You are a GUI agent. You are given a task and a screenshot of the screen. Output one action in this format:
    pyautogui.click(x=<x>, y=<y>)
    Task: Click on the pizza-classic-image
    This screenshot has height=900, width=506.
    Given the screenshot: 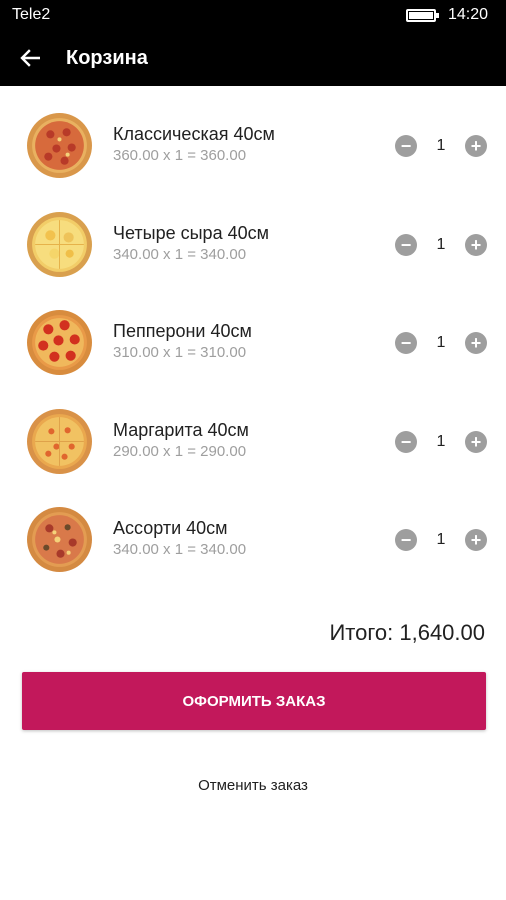 What is the action you would take?
    pyautogui.click(x=59, y=145)
    